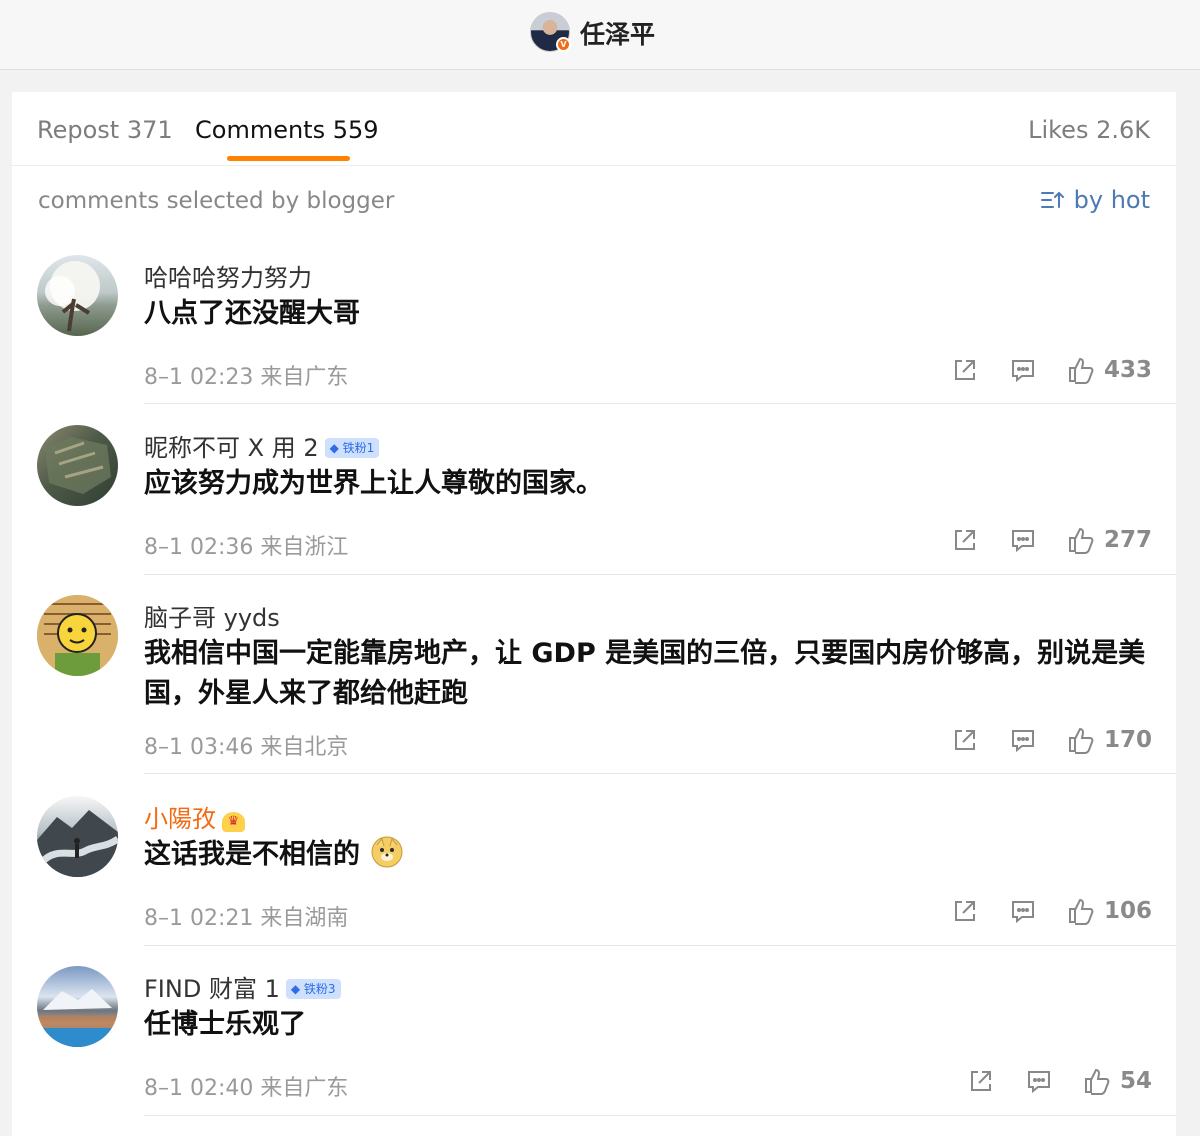 The image size is (1200, 1136). I want to click on commenter-name: 小陽孜 ♛, so click(194, 816).